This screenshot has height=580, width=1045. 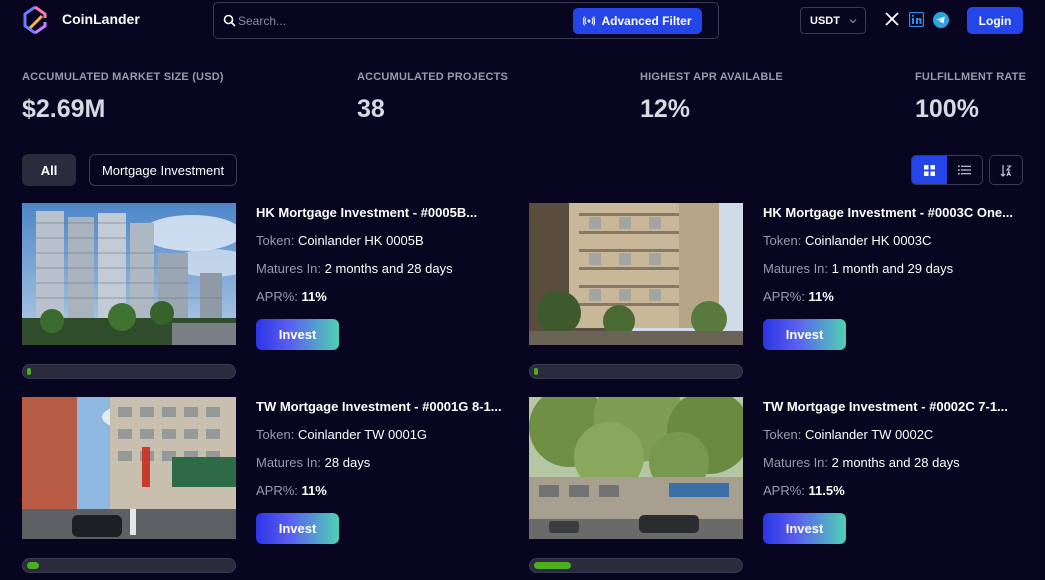 I want to click on token-value: Coinlander TW 0001G, so click(x=362, y=434).